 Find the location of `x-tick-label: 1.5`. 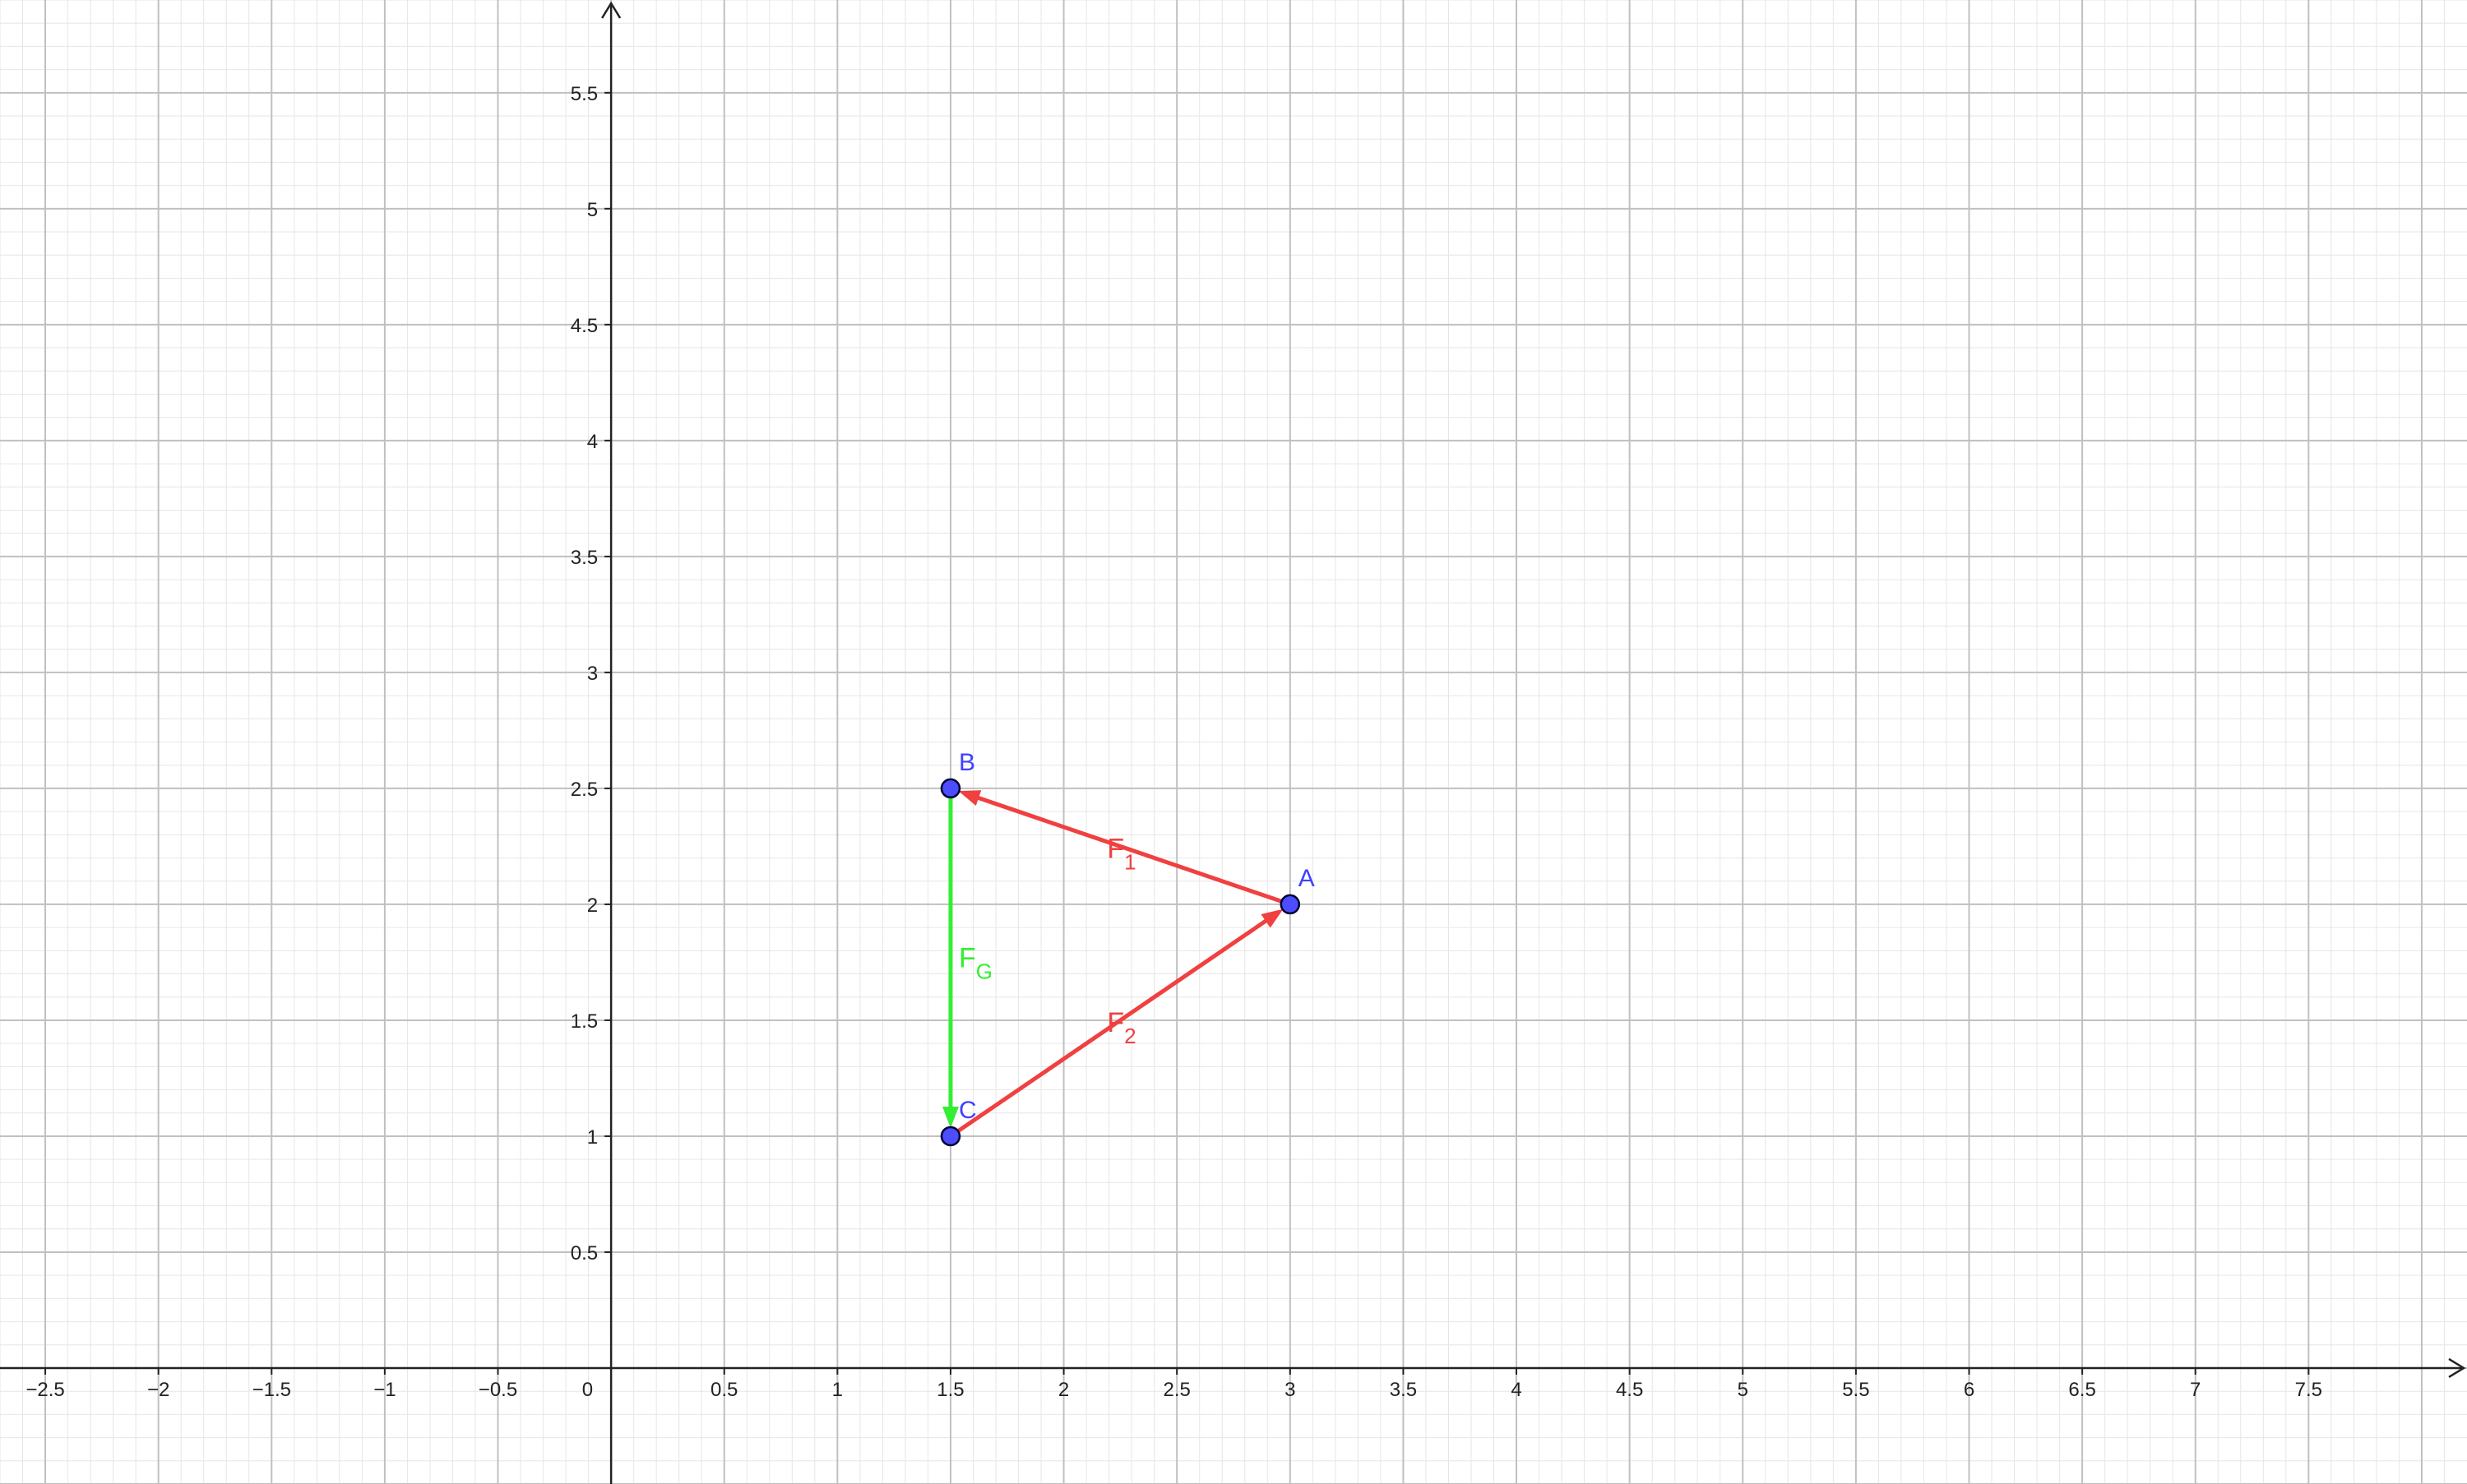

x-tick-label: 1.5 is located at coordinates (950, 1390).